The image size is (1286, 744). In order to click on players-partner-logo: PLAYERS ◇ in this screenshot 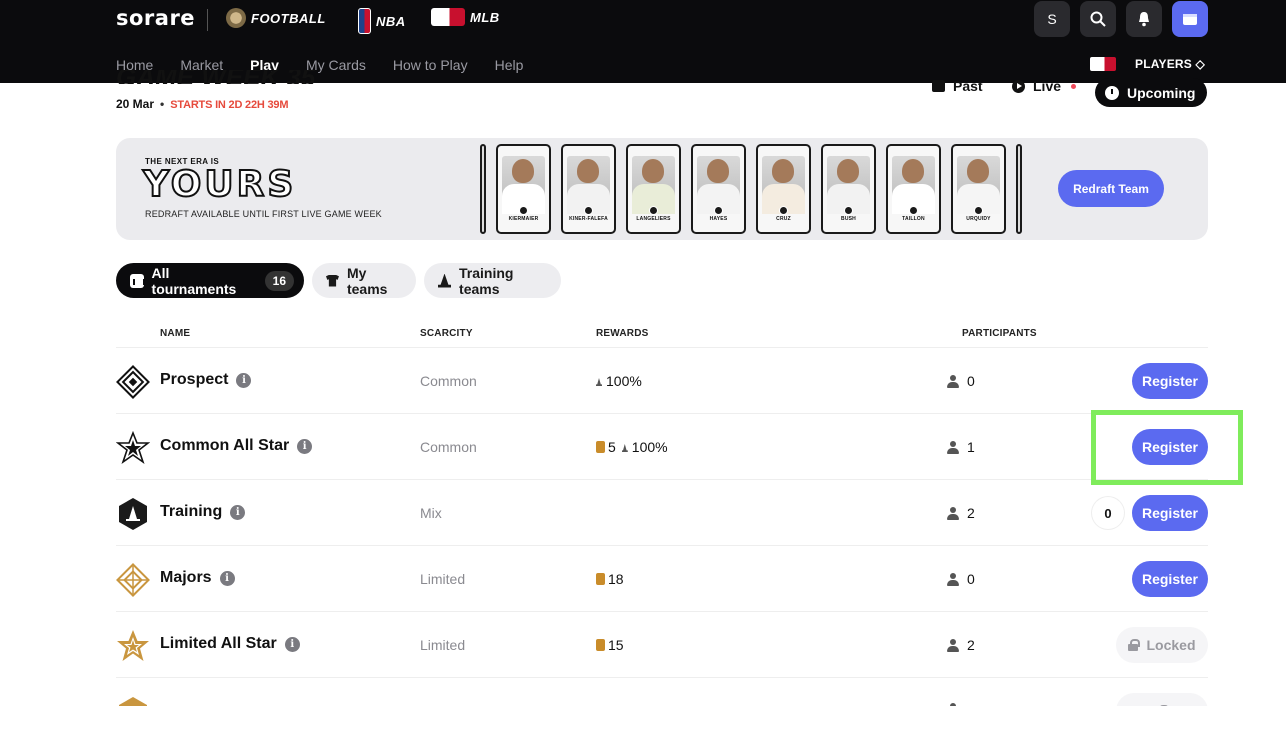, I will do `click(1170, 64)`.